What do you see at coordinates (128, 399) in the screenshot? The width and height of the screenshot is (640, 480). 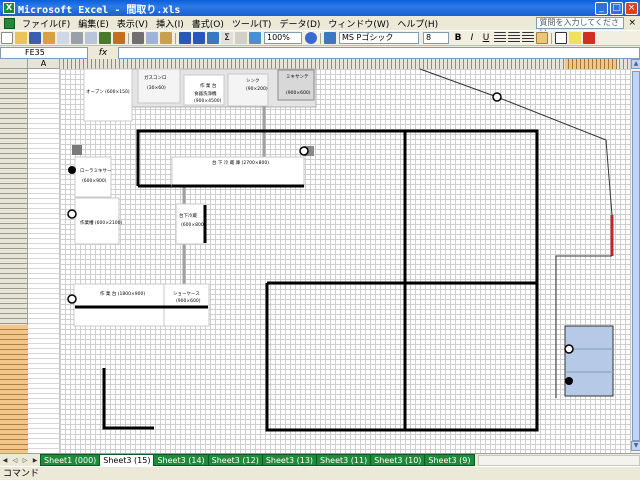 I see `l-wall` at bounding box center [128, 399].